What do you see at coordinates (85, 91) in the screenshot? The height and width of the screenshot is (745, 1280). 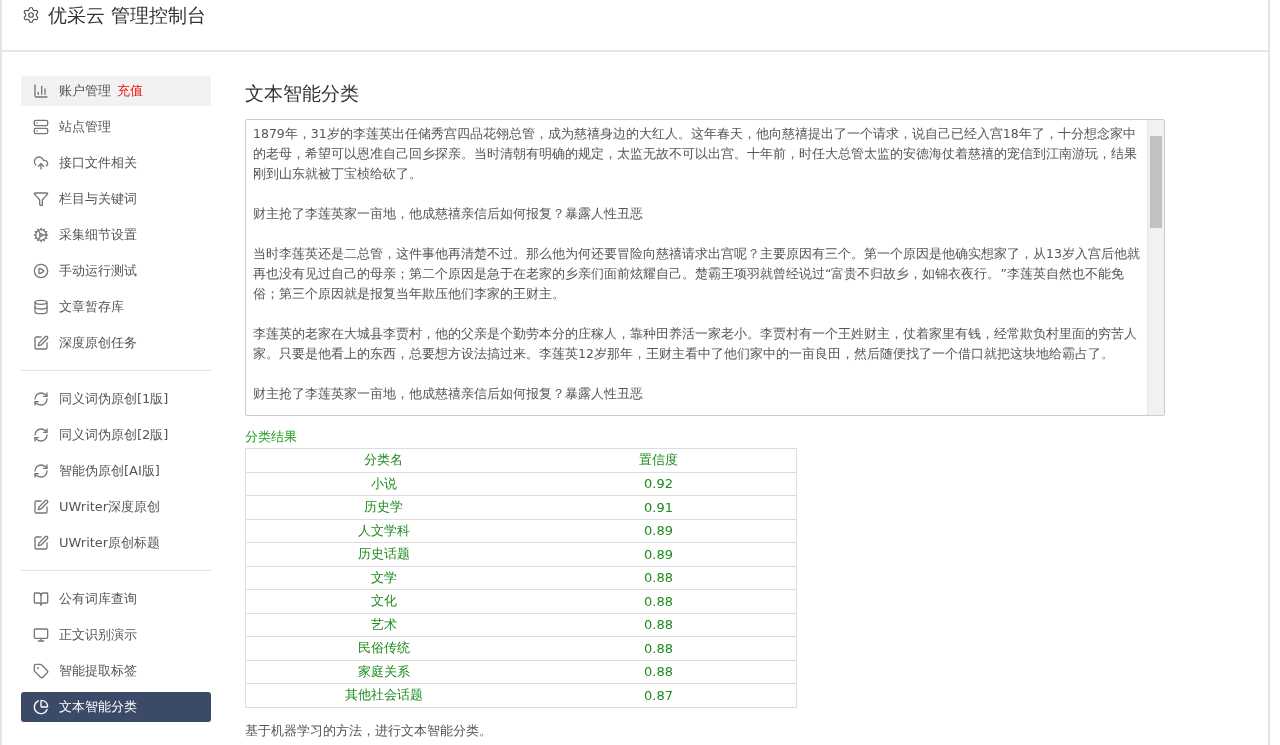 I see `sidebar-label: 账户管理` at bounding box center [85, 91].